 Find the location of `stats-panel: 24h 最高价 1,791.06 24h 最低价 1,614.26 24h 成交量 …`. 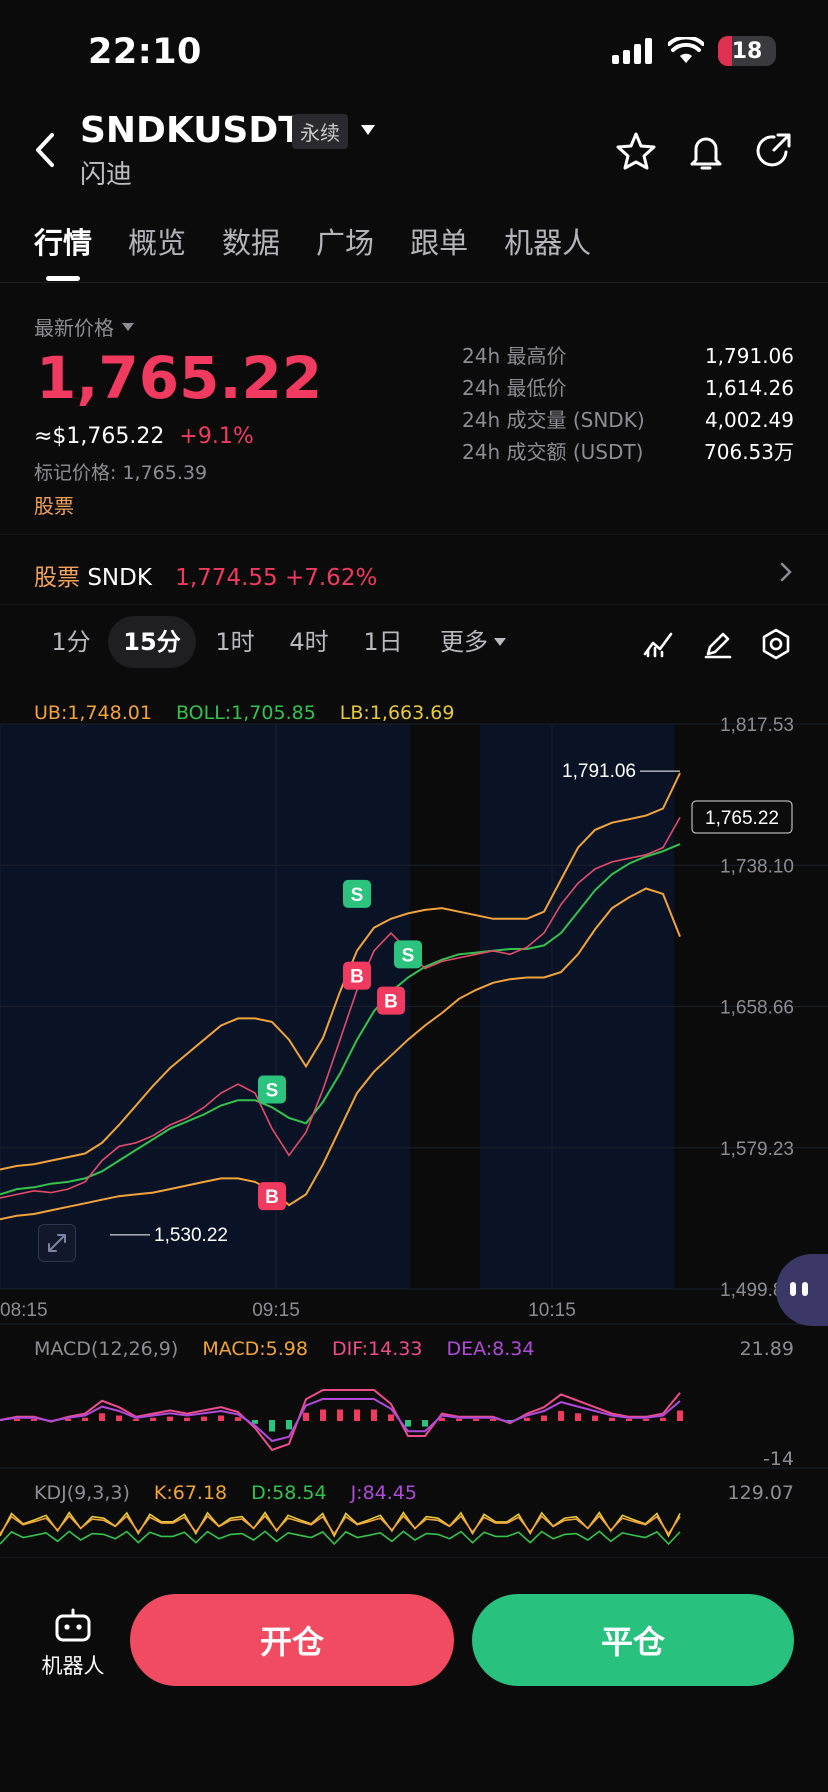

stats-panel: 24h 最高价 1,791.06 24h 最低价 1,614.26 24h 成交量 … is located at coordinates (628, 404).